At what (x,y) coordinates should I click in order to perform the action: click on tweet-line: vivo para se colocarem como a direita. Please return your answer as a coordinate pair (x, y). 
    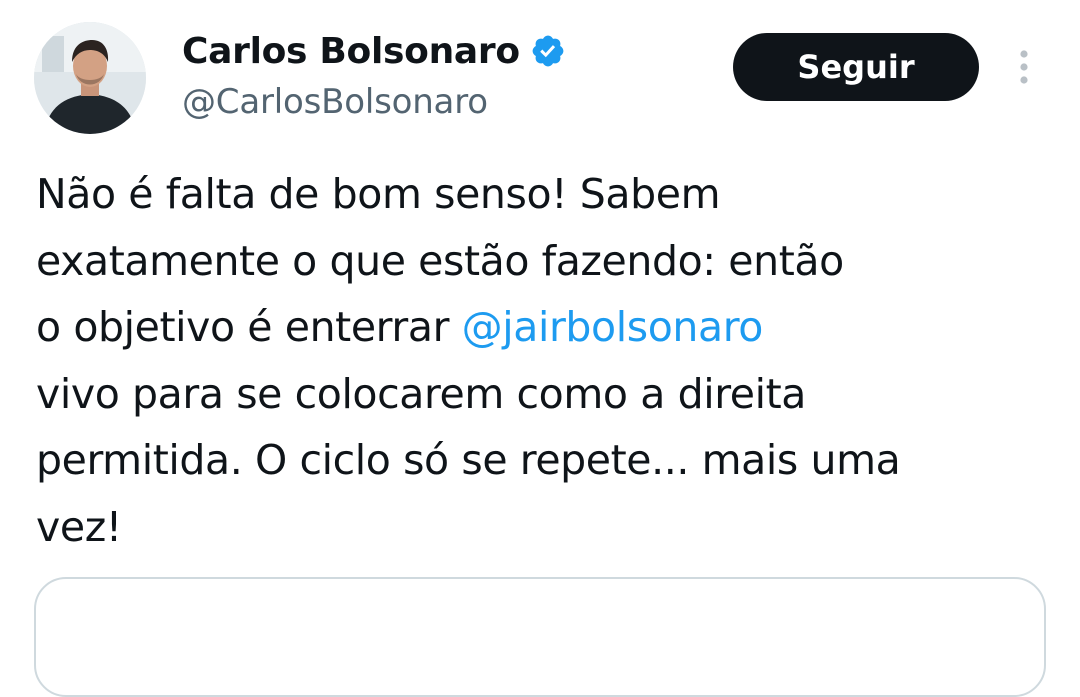
    Looking at the image, I should click on (421, 393).